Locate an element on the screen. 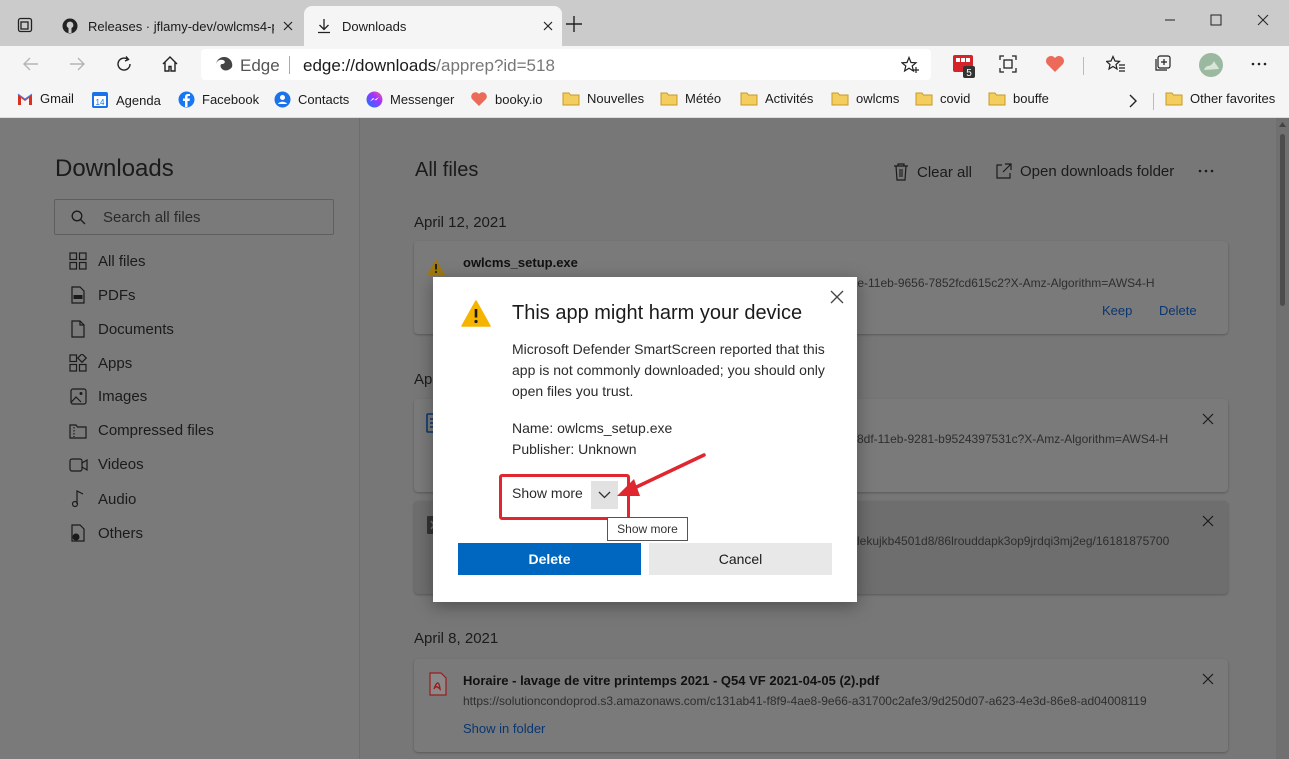 This screenshot has height=759, width=1289. address-bar: Edge edge://downloads/apprep?id=518 is located at coordinates (566, 64).